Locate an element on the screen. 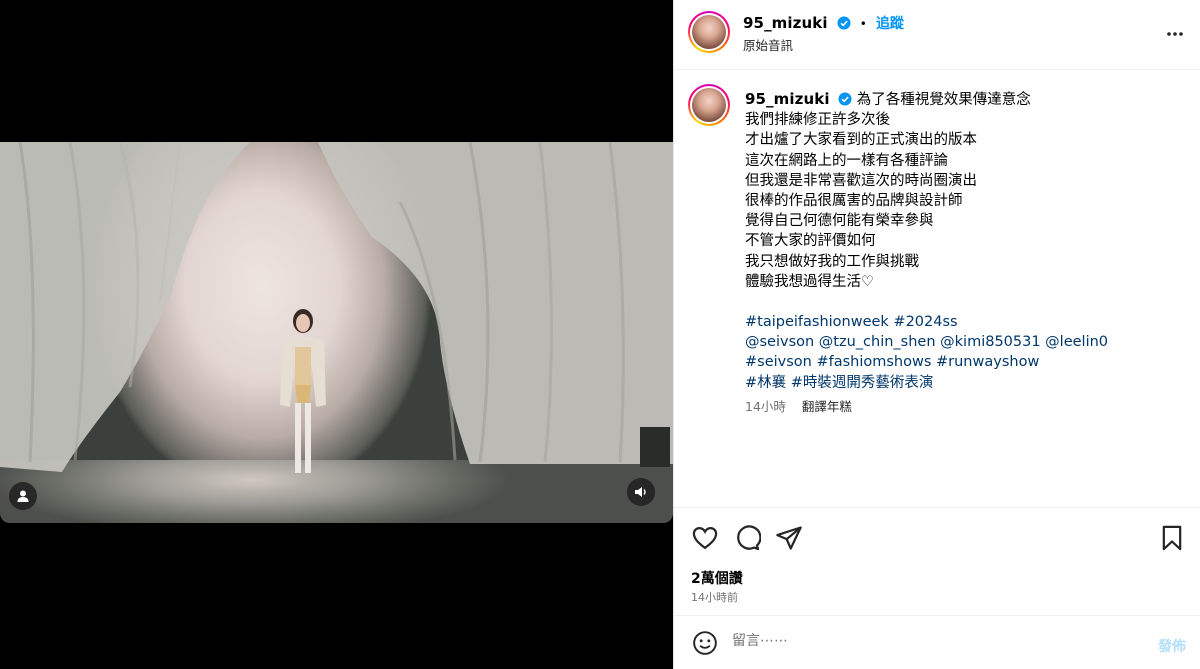 The image size is (1200, 669). caption-username: 95_mizuki is located at coordinates (787, 99).